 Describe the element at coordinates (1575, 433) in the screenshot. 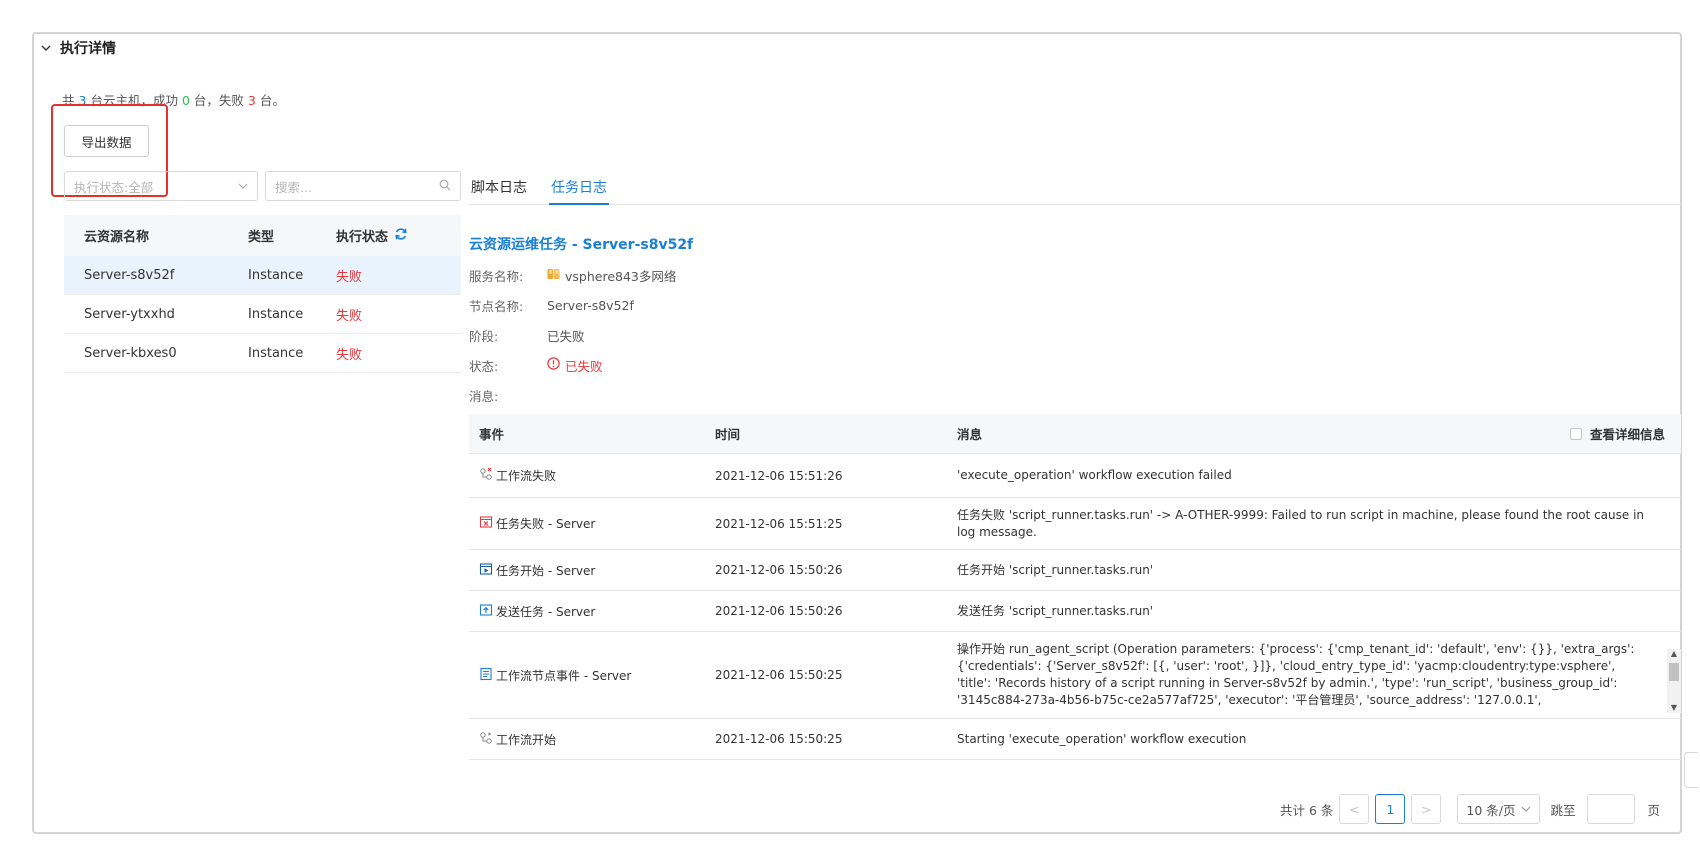

I see `checkbox-icon` at that location.